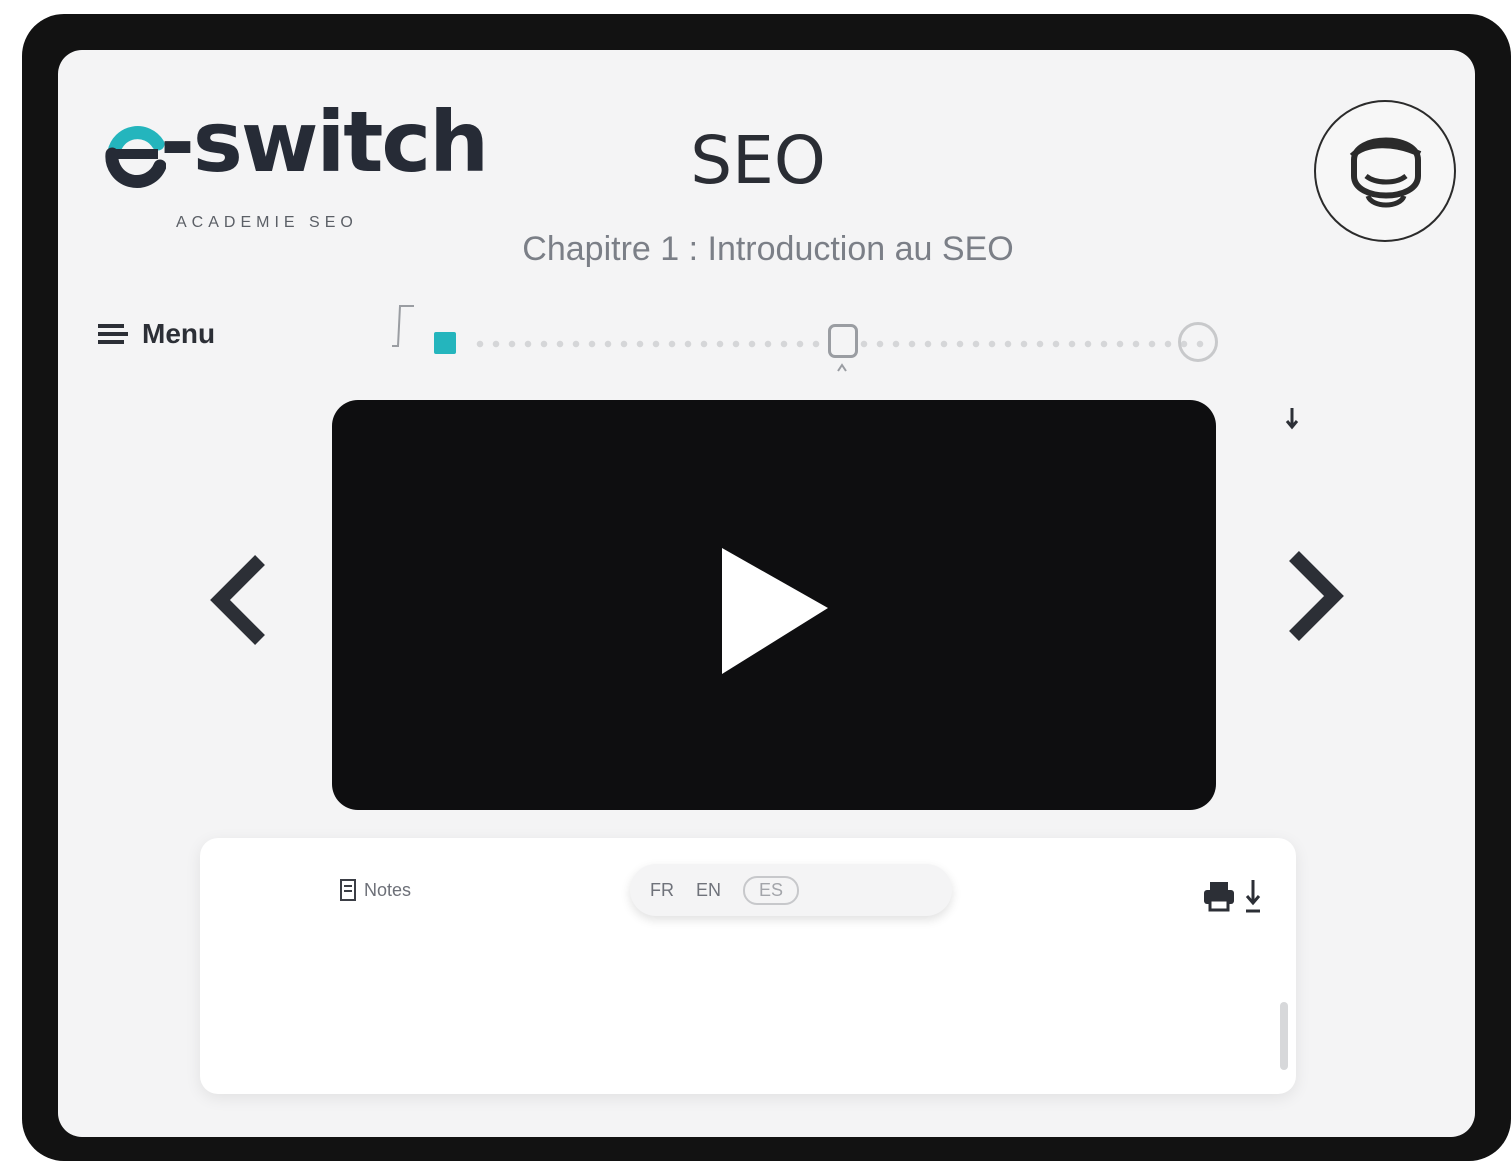  I want to click on brand-name: -switch, so click(324, 142).